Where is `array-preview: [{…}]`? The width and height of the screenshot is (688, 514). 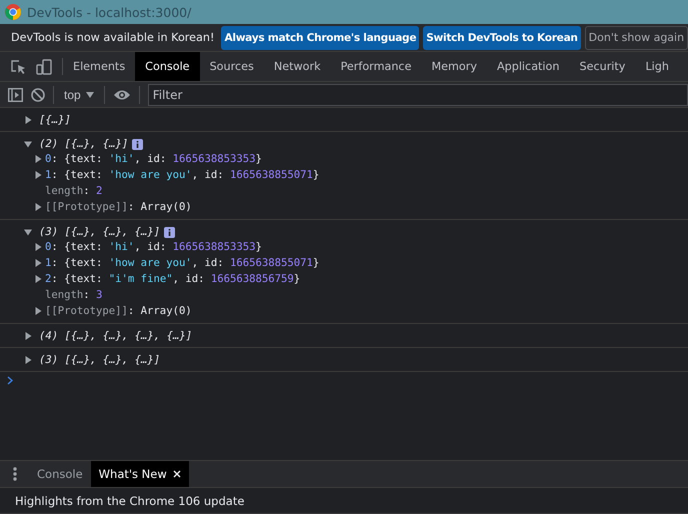
array-preview: [{…}] is located at coordinates (55, 120).